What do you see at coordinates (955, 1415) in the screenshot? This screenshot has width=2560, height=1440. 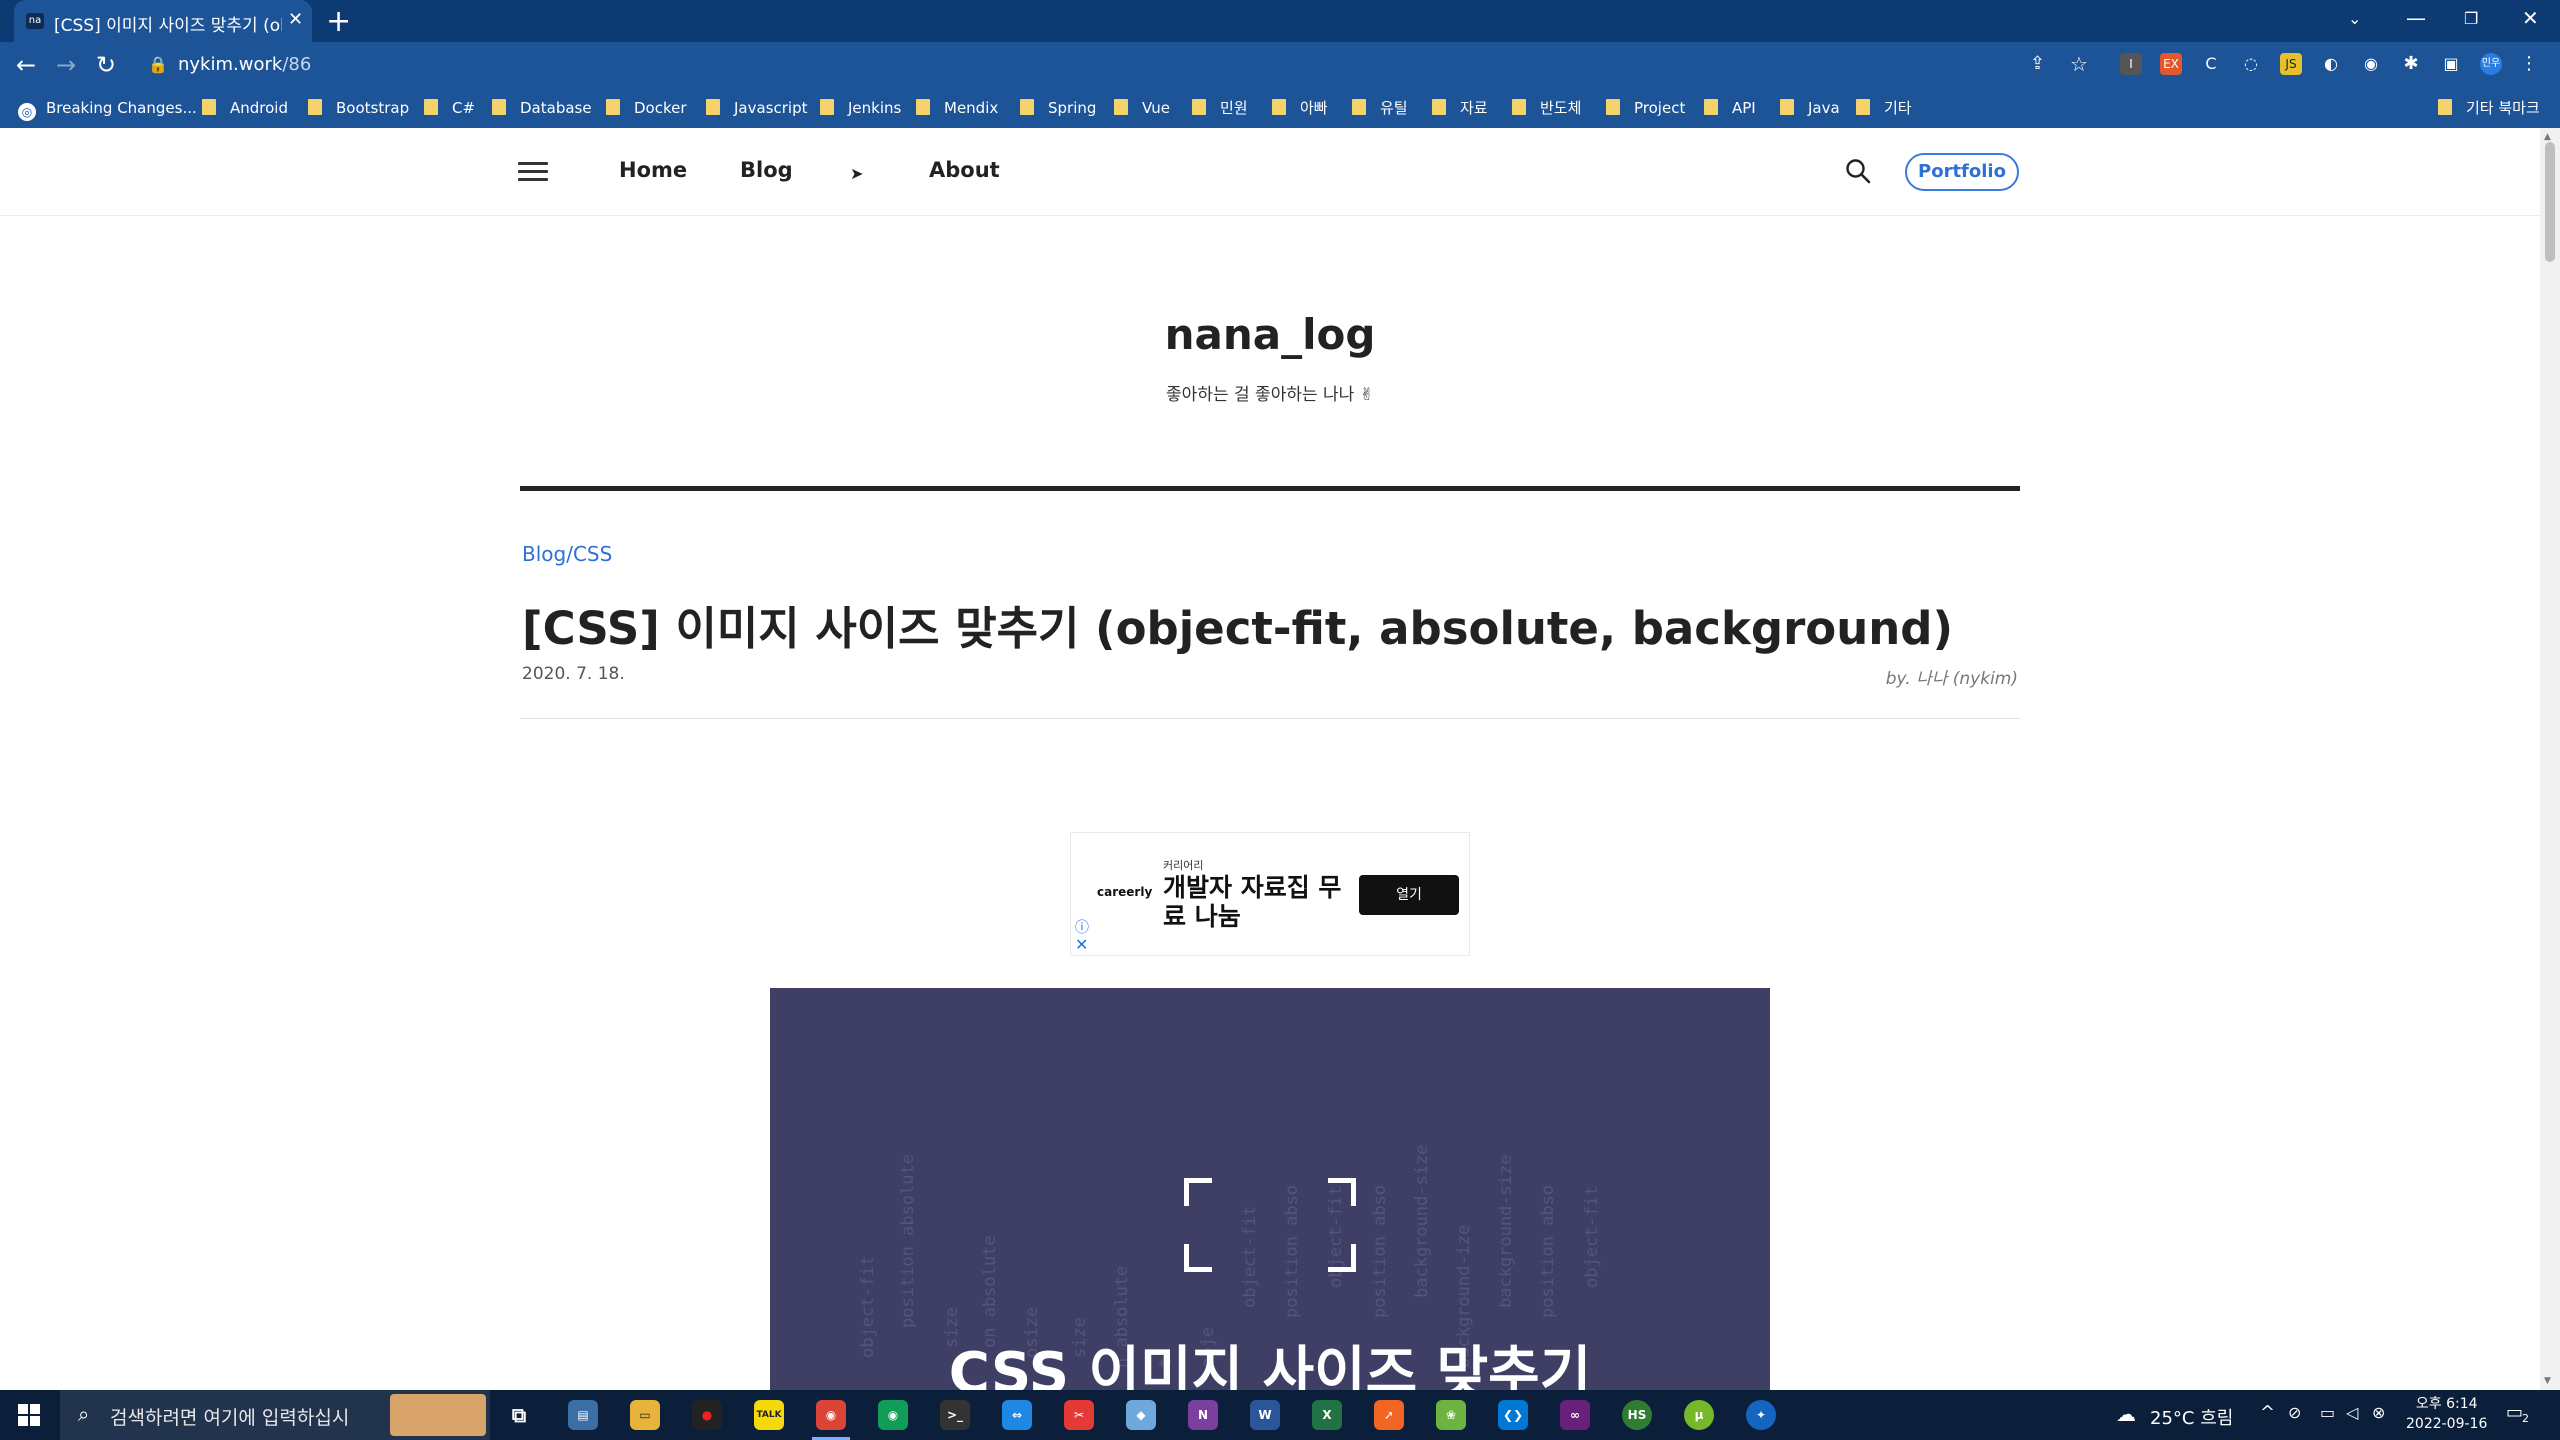 I see `terminal-icon: >_` at bounding box center [955, 1415].